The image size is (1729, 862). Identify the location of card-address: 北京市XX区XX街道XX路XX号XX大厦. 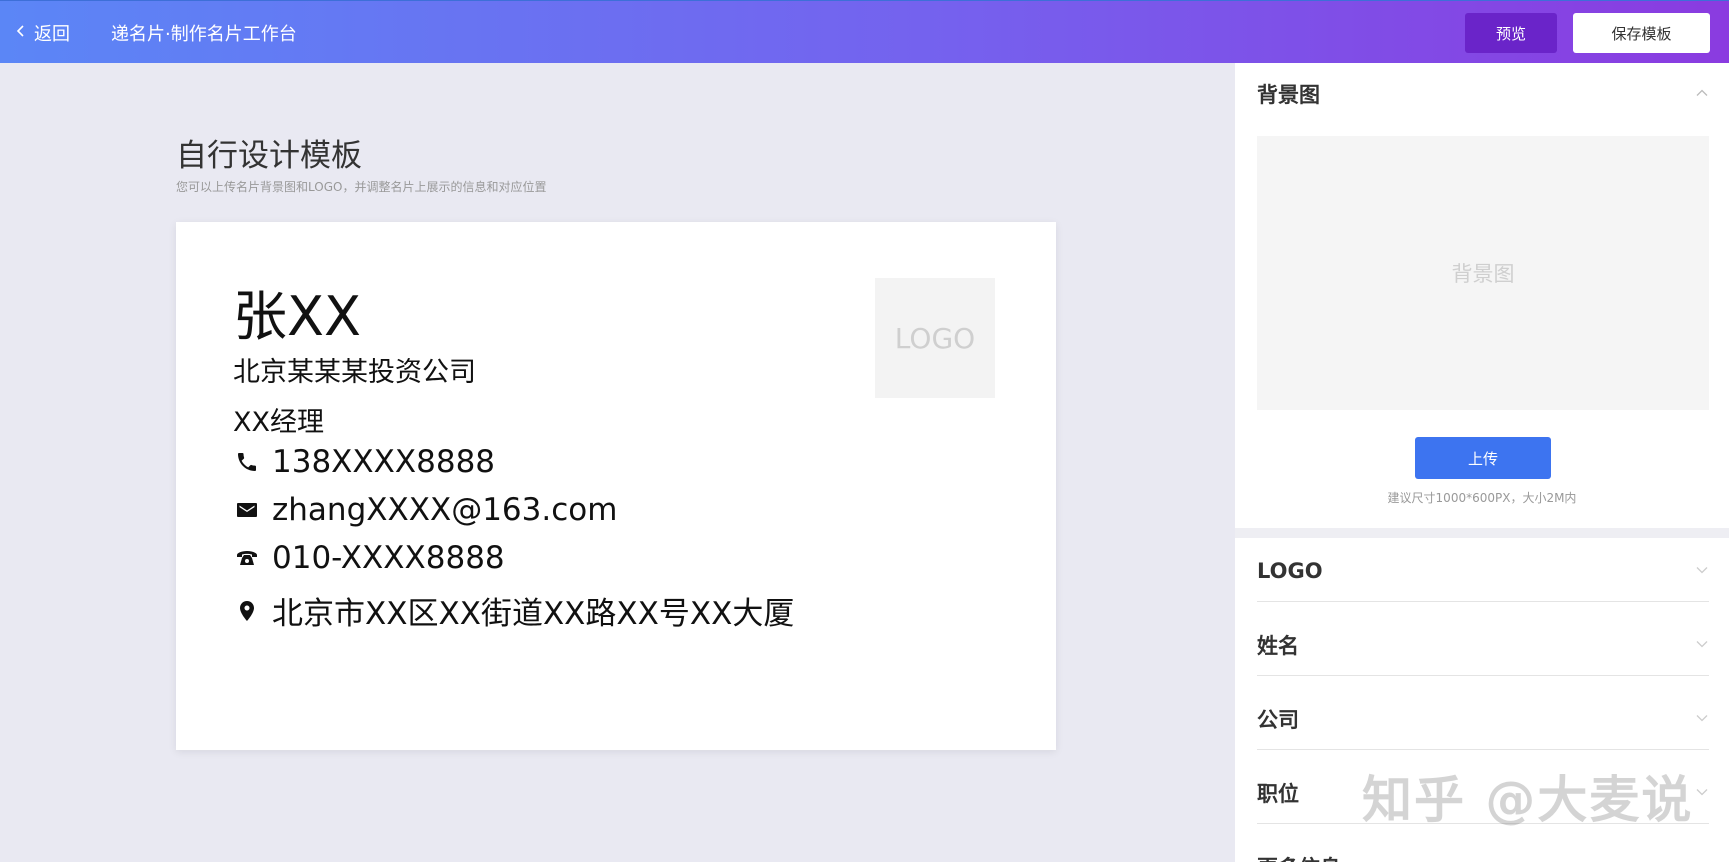
(533, 614).